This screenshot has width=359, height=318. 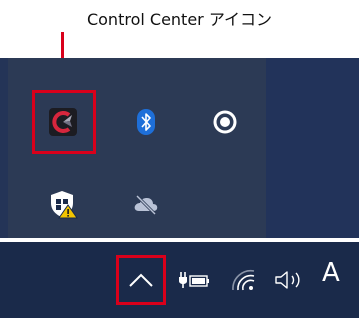 What do you see at coordinates (179, 19) in the screenshot?
I see `annotation-label: Control Center アイコン` at bounding box center [179, 19].